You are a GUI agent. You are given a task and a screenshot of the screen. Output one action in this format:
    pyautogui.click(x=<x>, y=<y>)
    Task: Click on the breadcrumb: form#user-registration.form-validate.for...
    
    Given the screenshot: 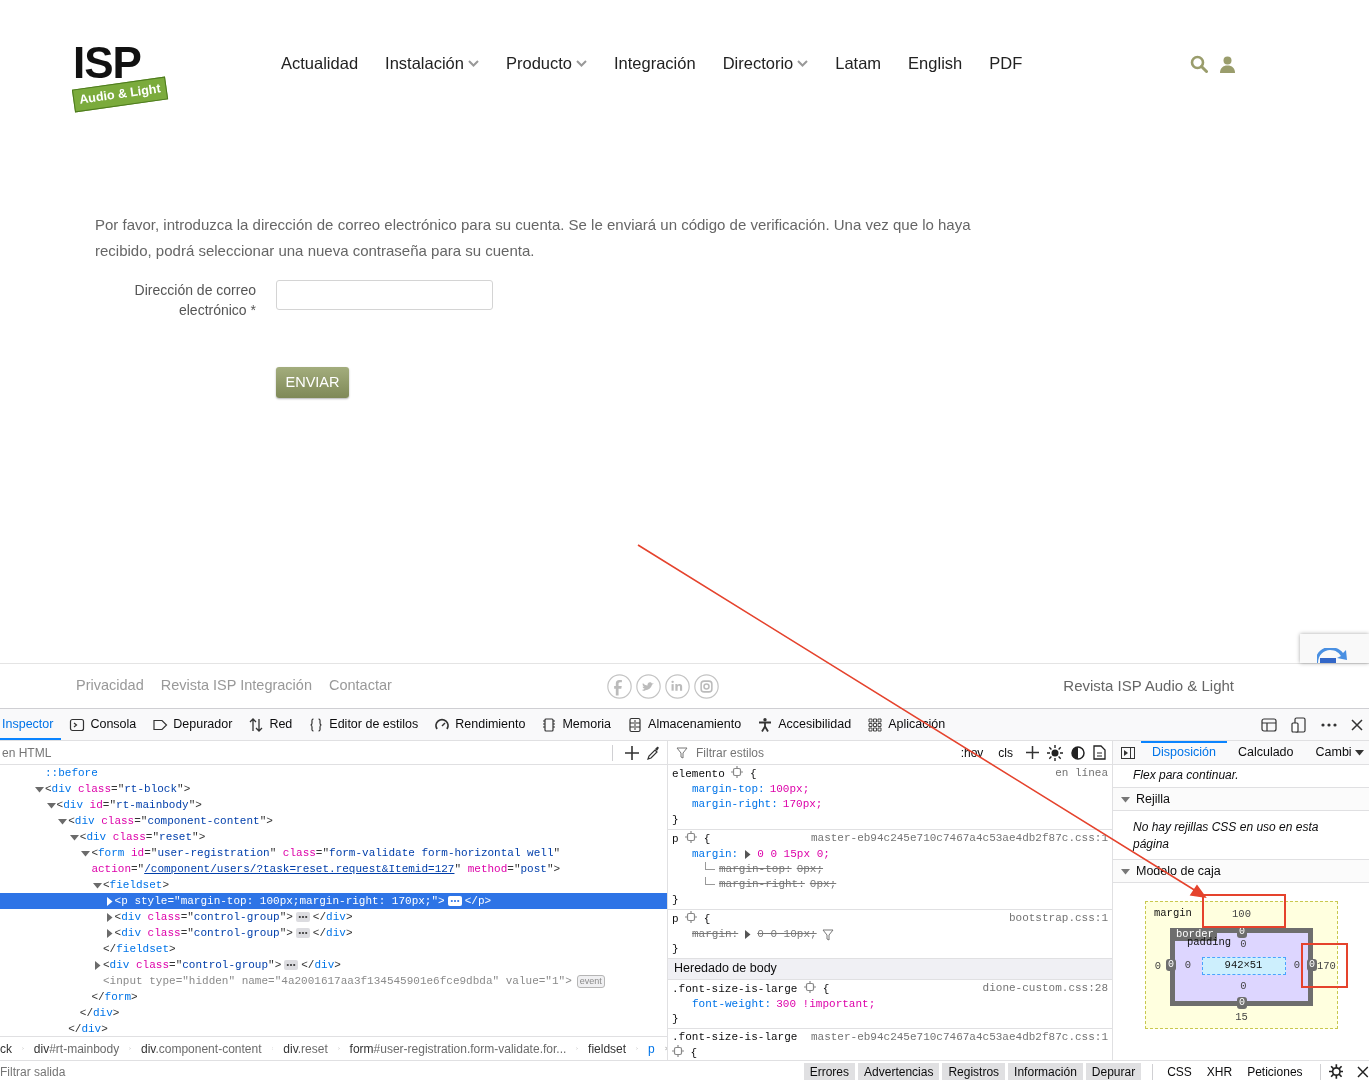 What is the action you would take?
    pyautogui.click(x=458, y=1048)
    